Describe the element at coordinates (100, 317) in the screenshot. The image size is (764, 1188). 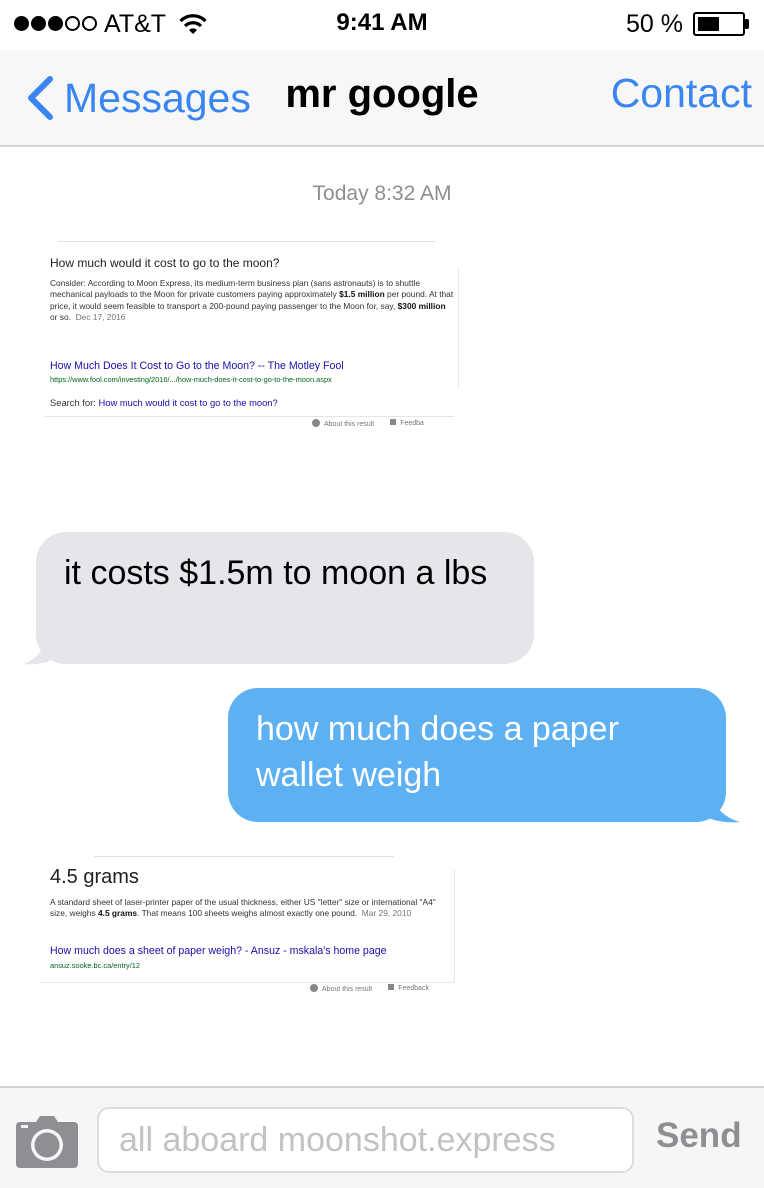
I see `result-date: Dec 17, 2016` at that location.